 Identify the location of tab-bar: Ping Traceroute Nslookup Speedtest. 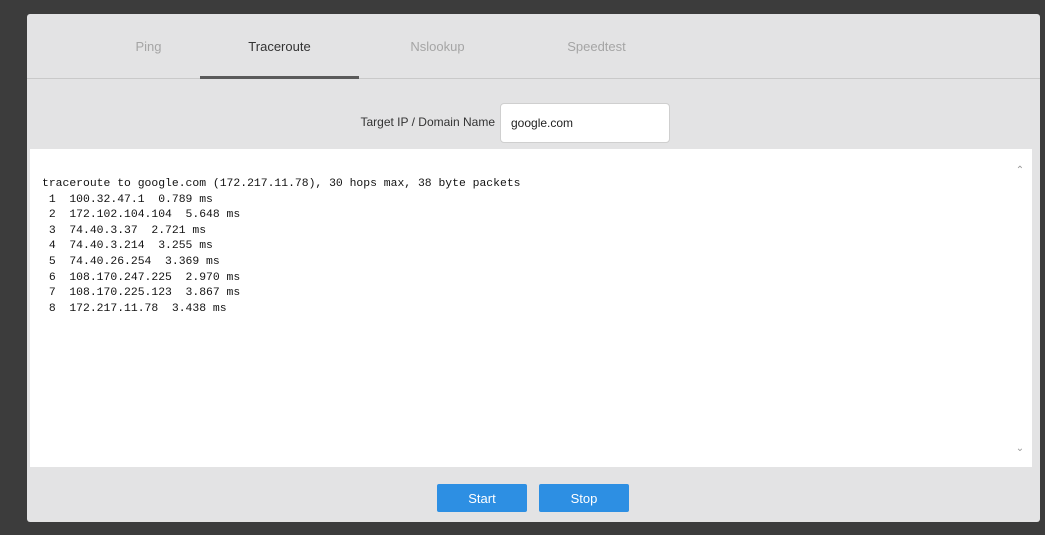
(533, 46).